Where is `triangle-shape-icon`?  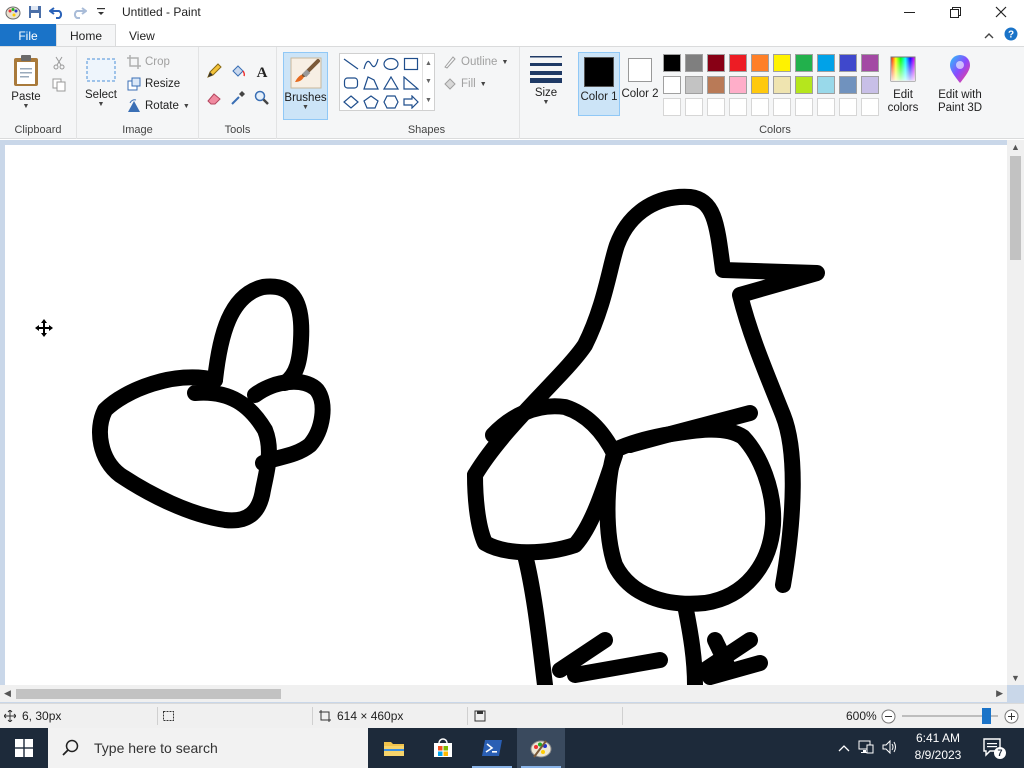
triangle-shape-icon is located at coordinates (391, 83).